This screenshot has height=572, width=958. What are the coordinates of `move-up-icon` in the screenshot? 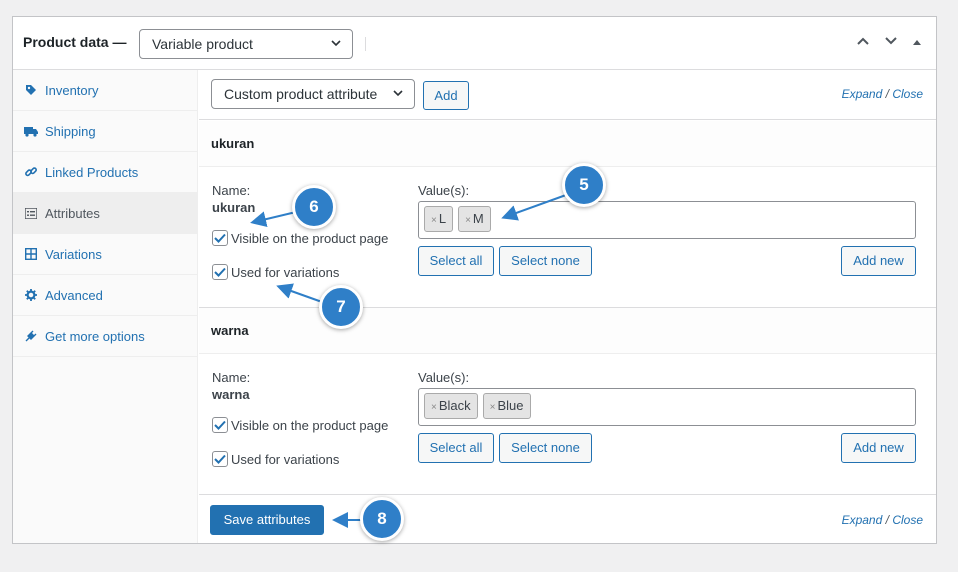 It's located at (863, 41).